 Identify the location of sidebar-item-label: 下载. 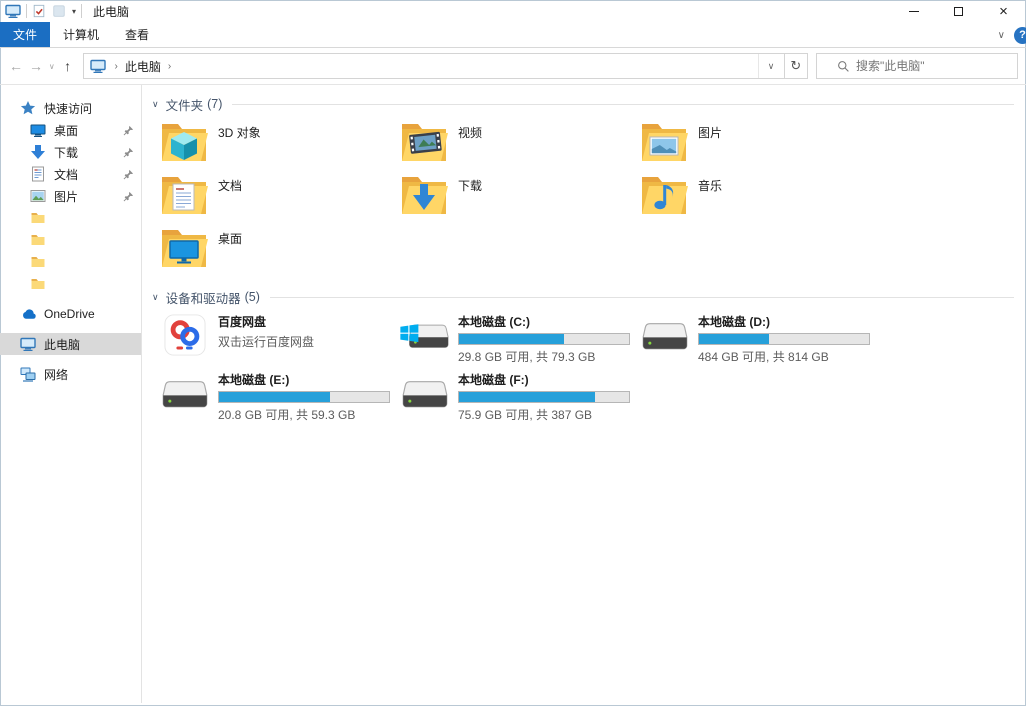
(66, 152).